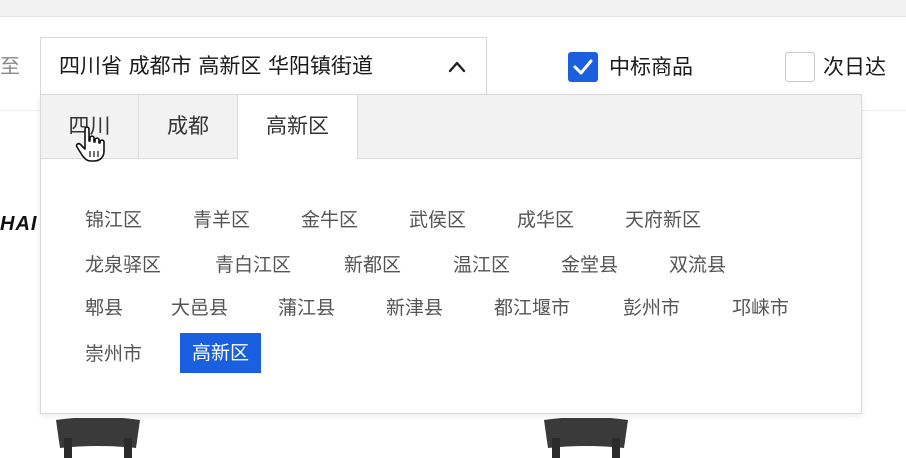  I want to click on chevron-up-icon, so click(457, 67).